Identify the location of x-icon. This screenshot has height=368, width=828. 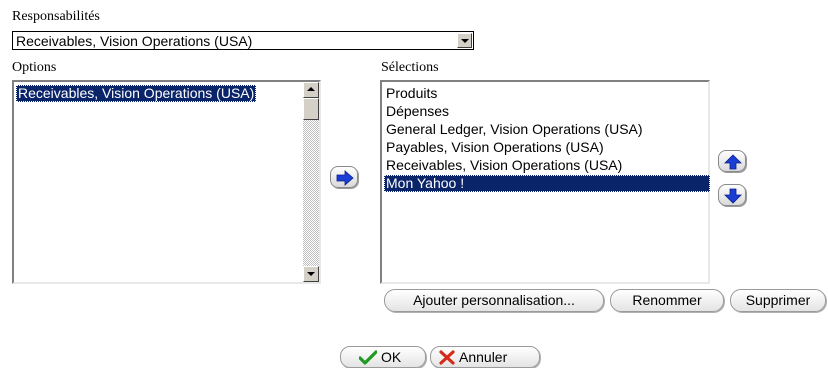
(447, 357).